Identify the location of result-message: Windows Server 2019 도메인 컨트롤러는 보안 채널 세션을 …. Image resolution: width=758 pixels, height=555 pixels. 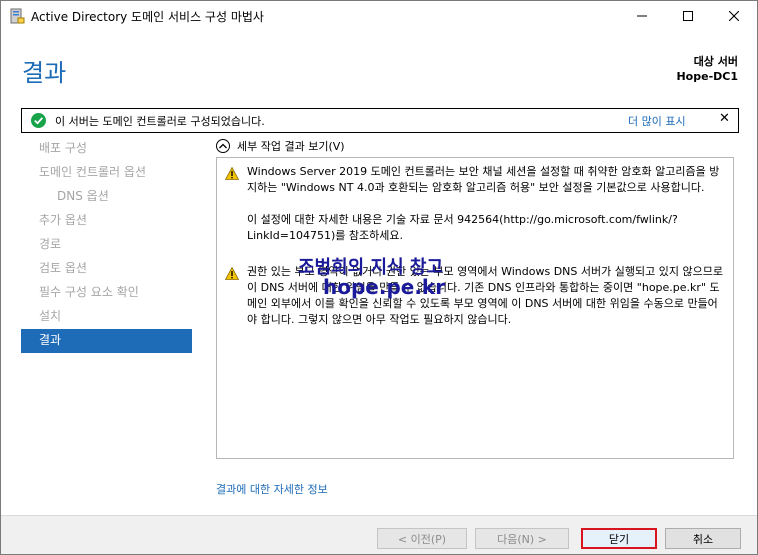
(474, 204).